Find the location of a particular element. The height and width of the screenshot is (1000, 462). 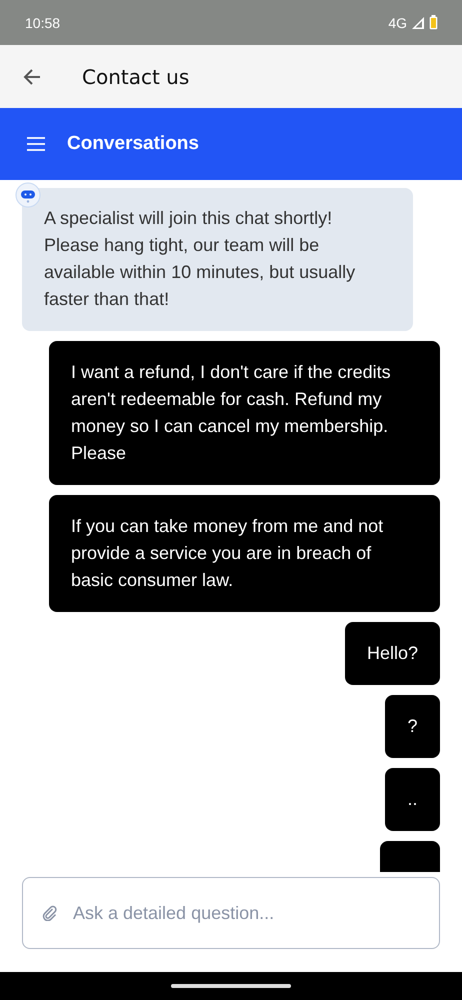

network-type: 4G is located at coordinates (397, 22).